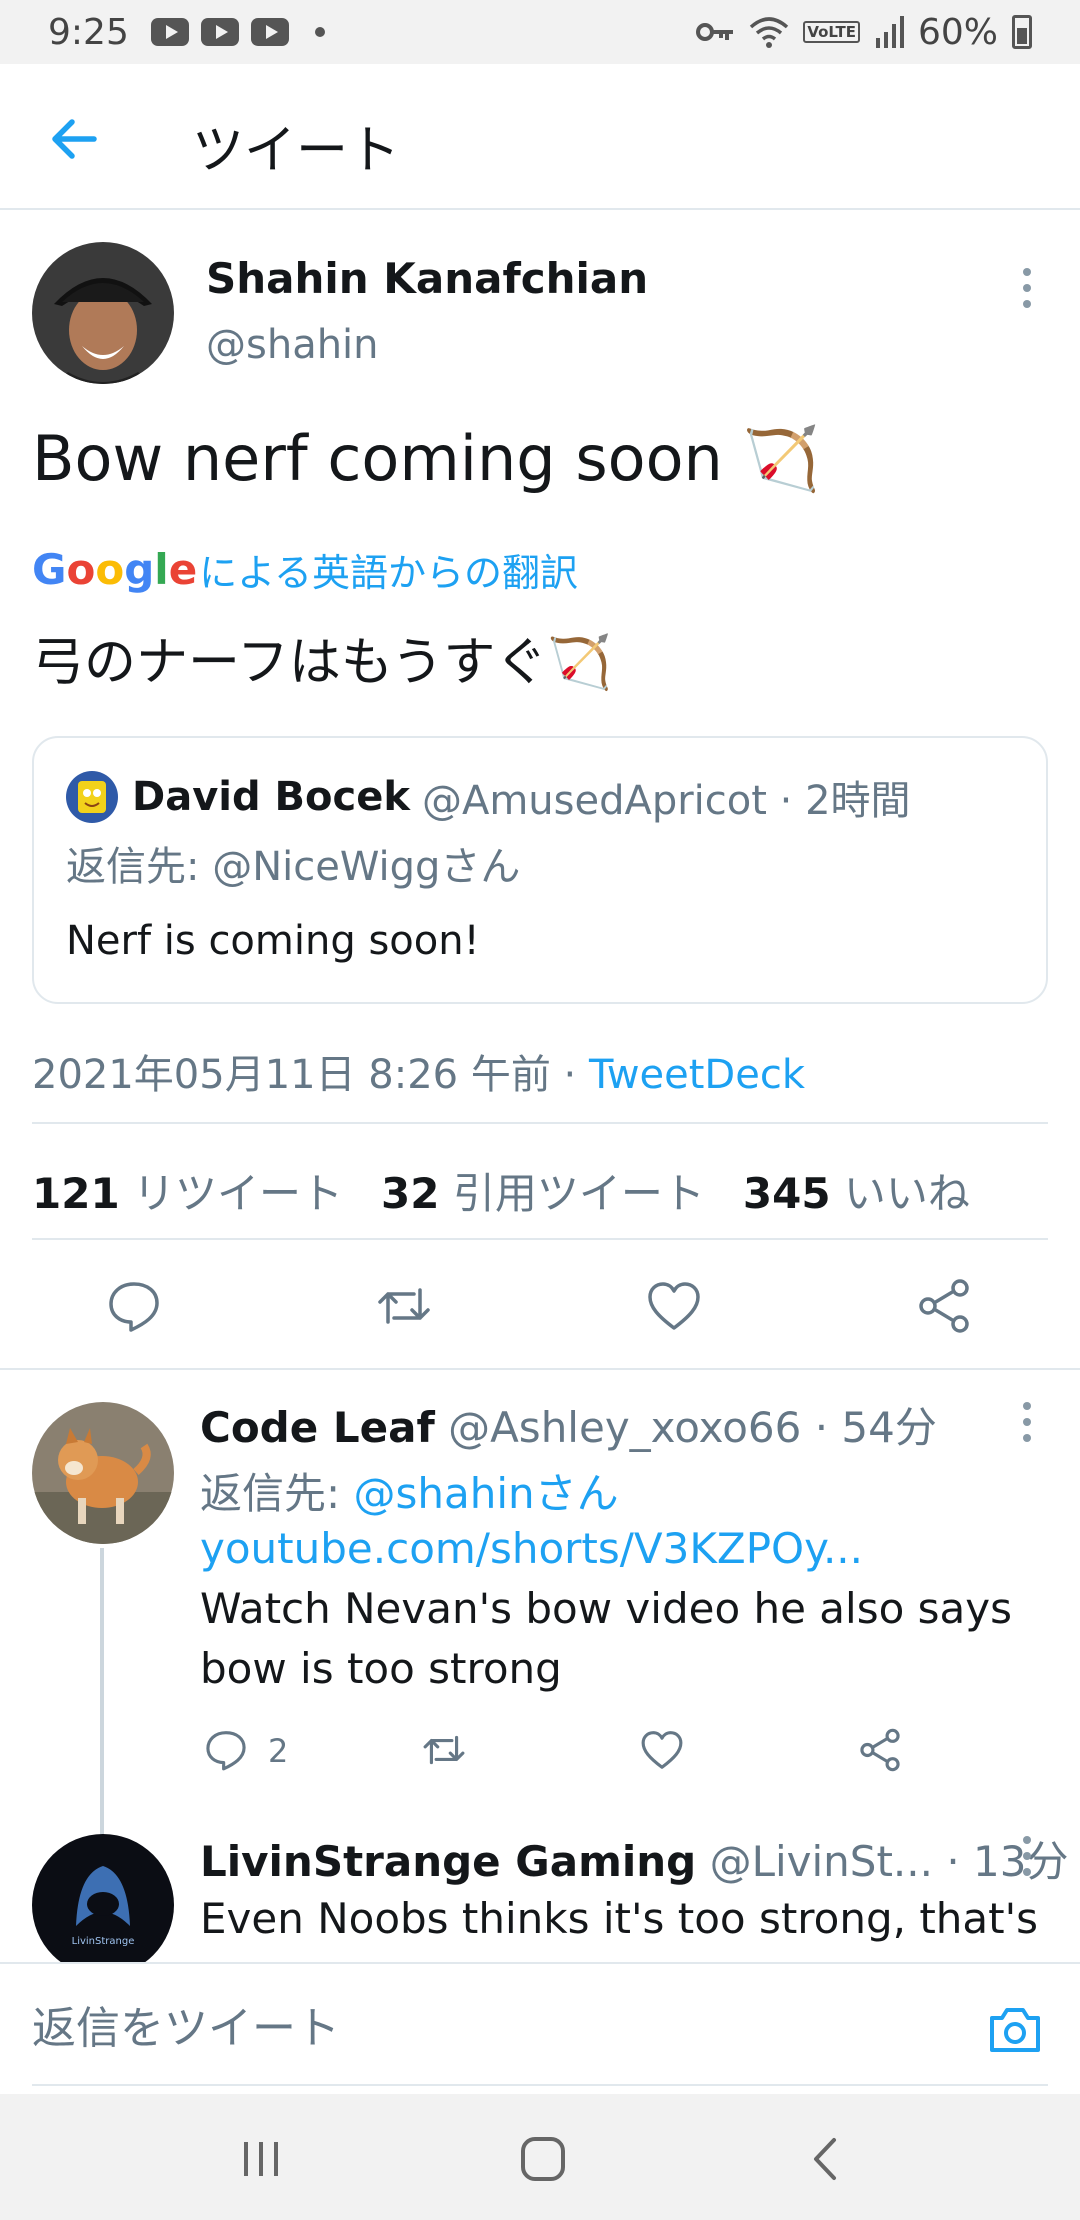  What do you see at coordinates (540, 32) in the screenshot?
I see `status-bar: 9:25 VoLTE 60%` at bounding box center [540, 32].